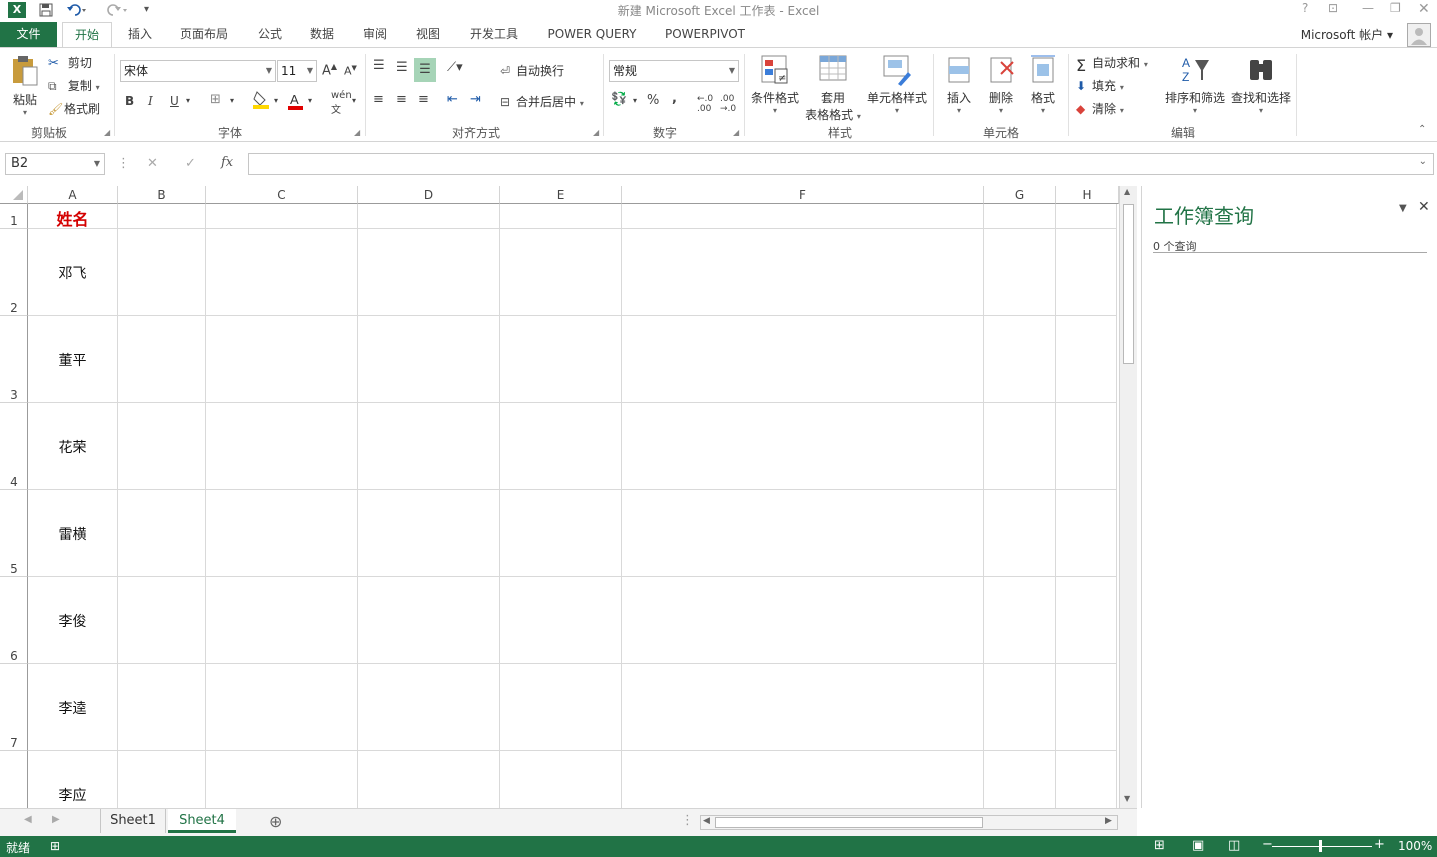  I want to click on prev-sheet-icon: ◀, so click(28, 819).